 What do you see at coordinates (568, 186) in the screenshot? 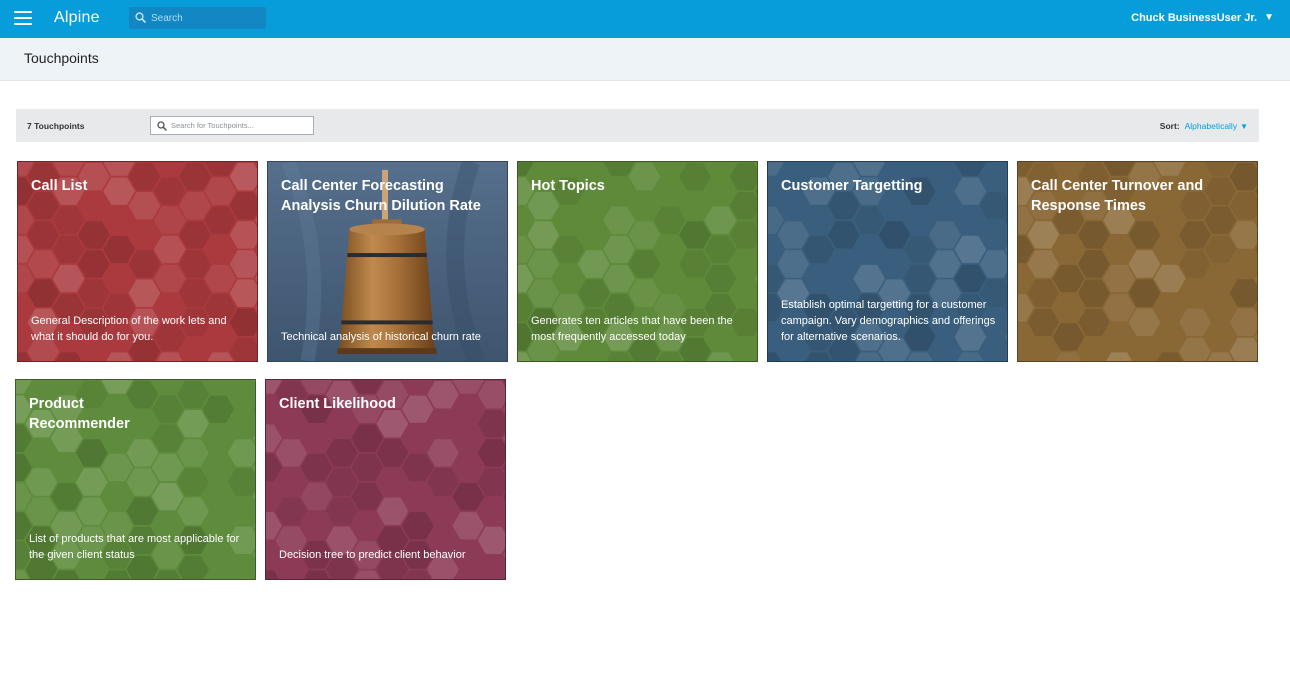
I see `card-title: Hot Topics` at bounding box center [568, 186].